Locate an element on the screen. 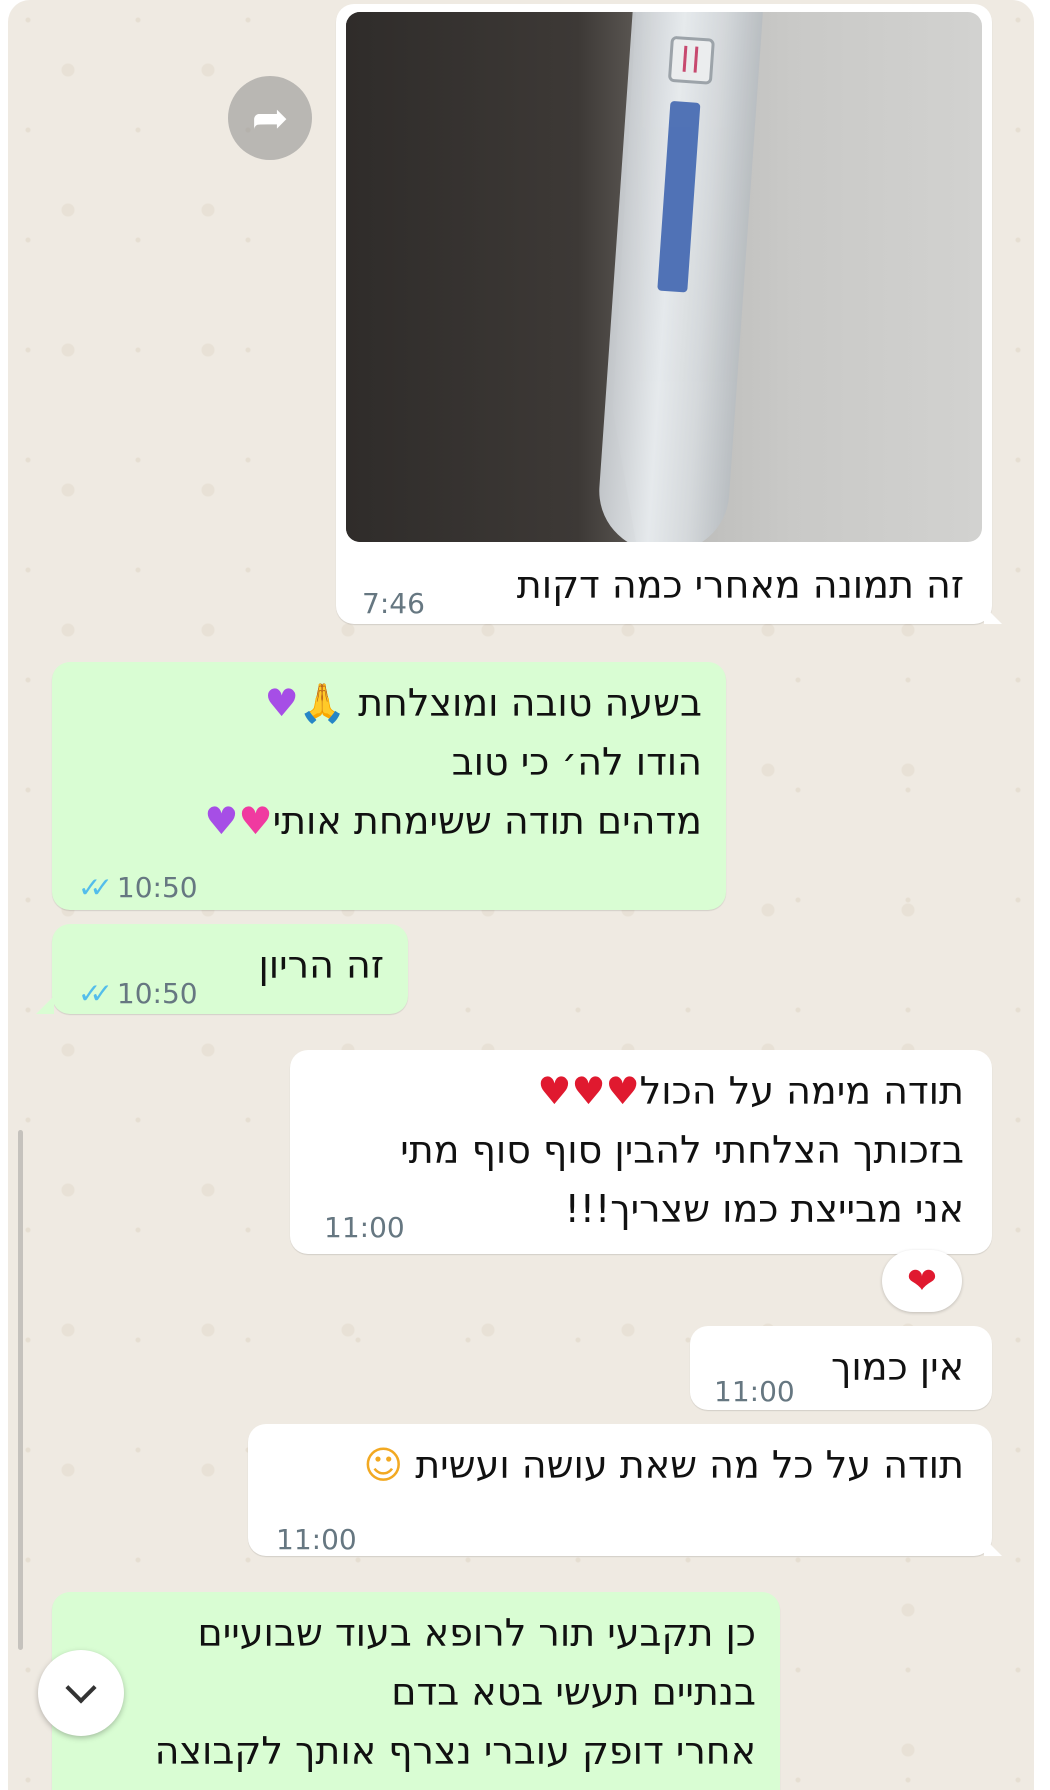 The image size is (1050, 1790). message-text: זה תמונה מאחרי כמה דקות is located at coordinates (740, 585).